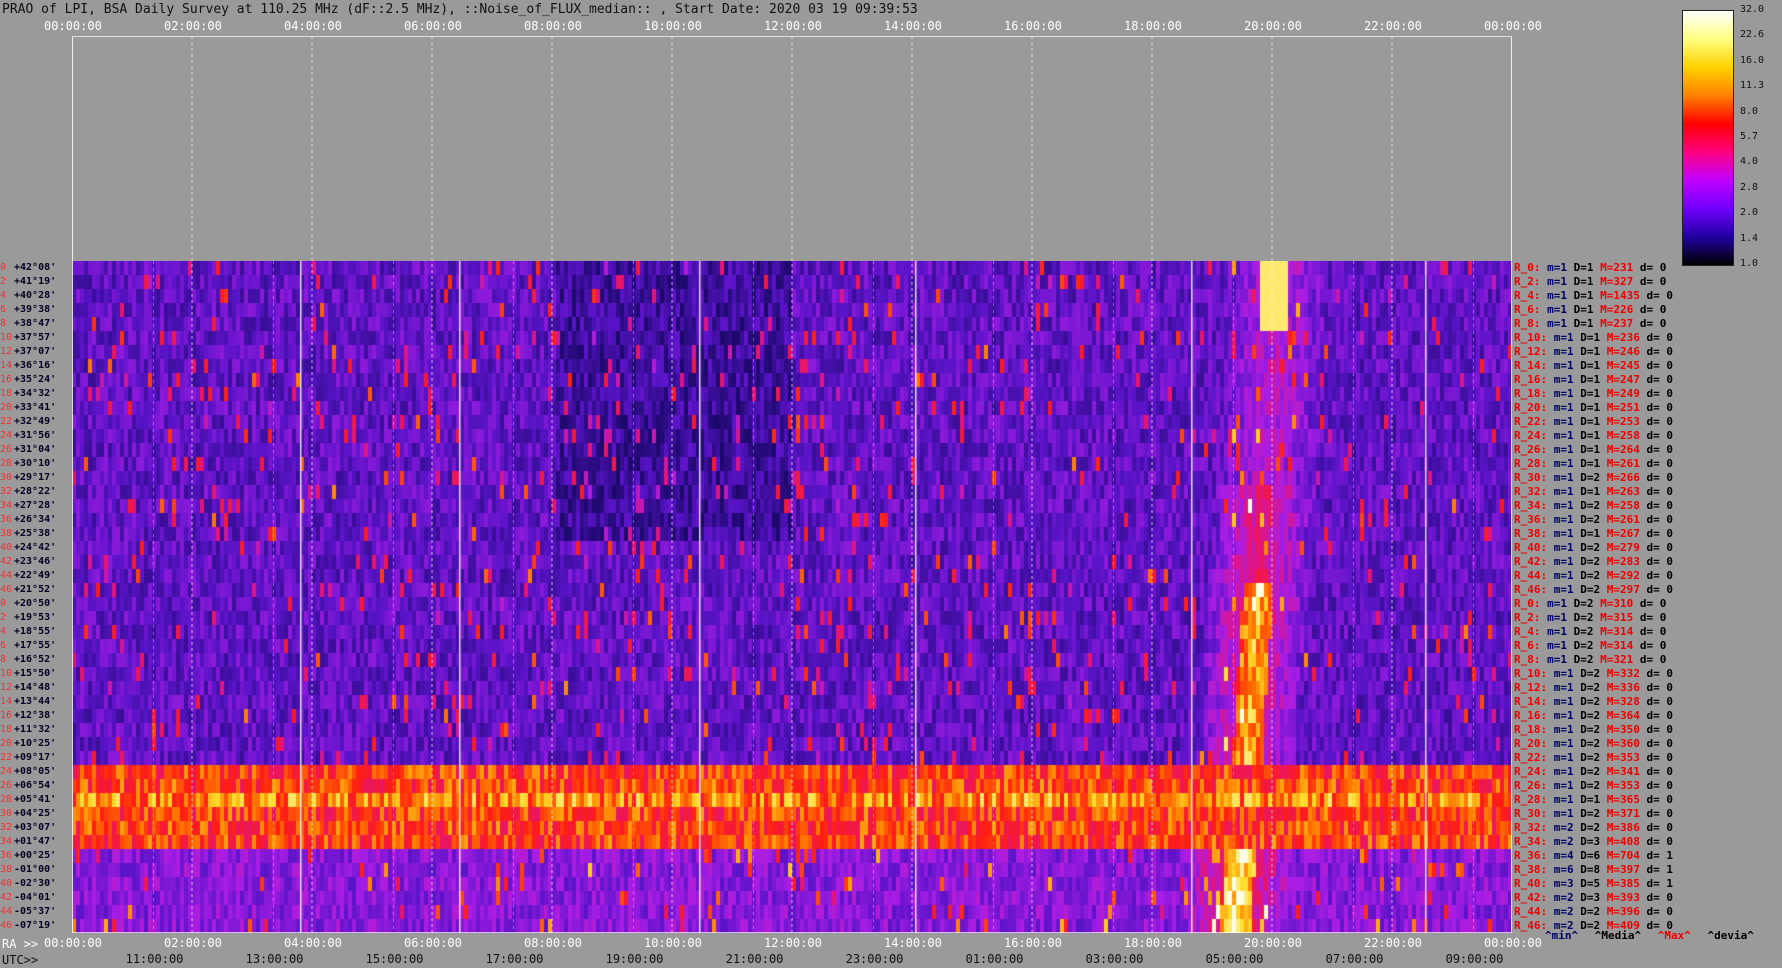  What do you see at coordinates (1620, 267) in the screenshot?
I see `stat-M: M=231` at bounding box center [1620, 267].